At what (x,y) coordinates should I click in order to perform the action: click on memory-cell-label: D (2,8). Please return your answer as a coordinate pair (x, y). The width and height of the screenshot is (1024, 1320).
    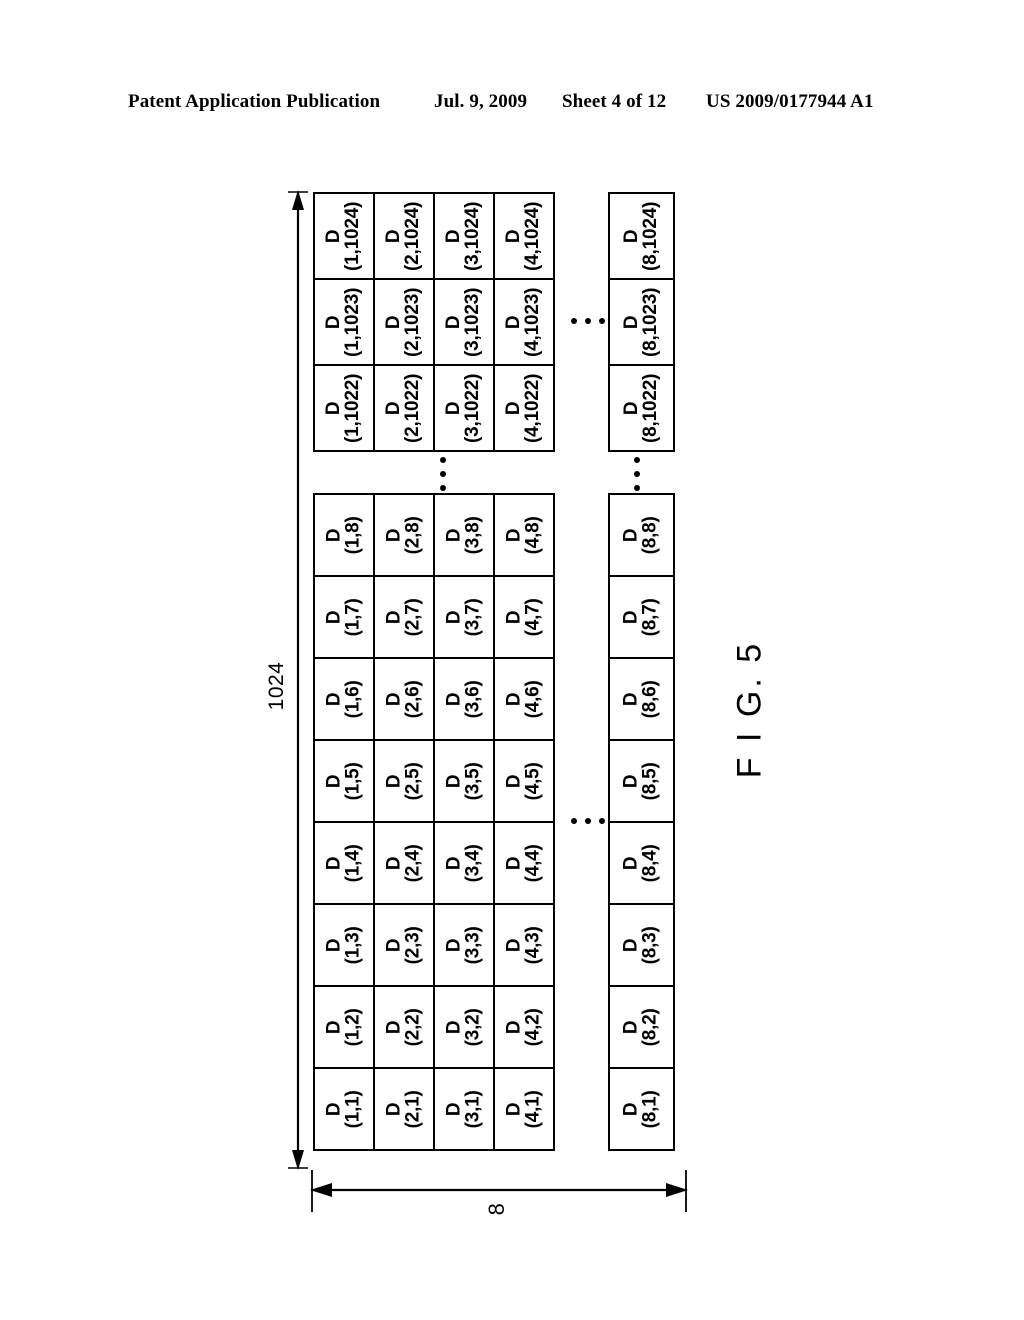
    Looking at the image, I should click on (404, 535).